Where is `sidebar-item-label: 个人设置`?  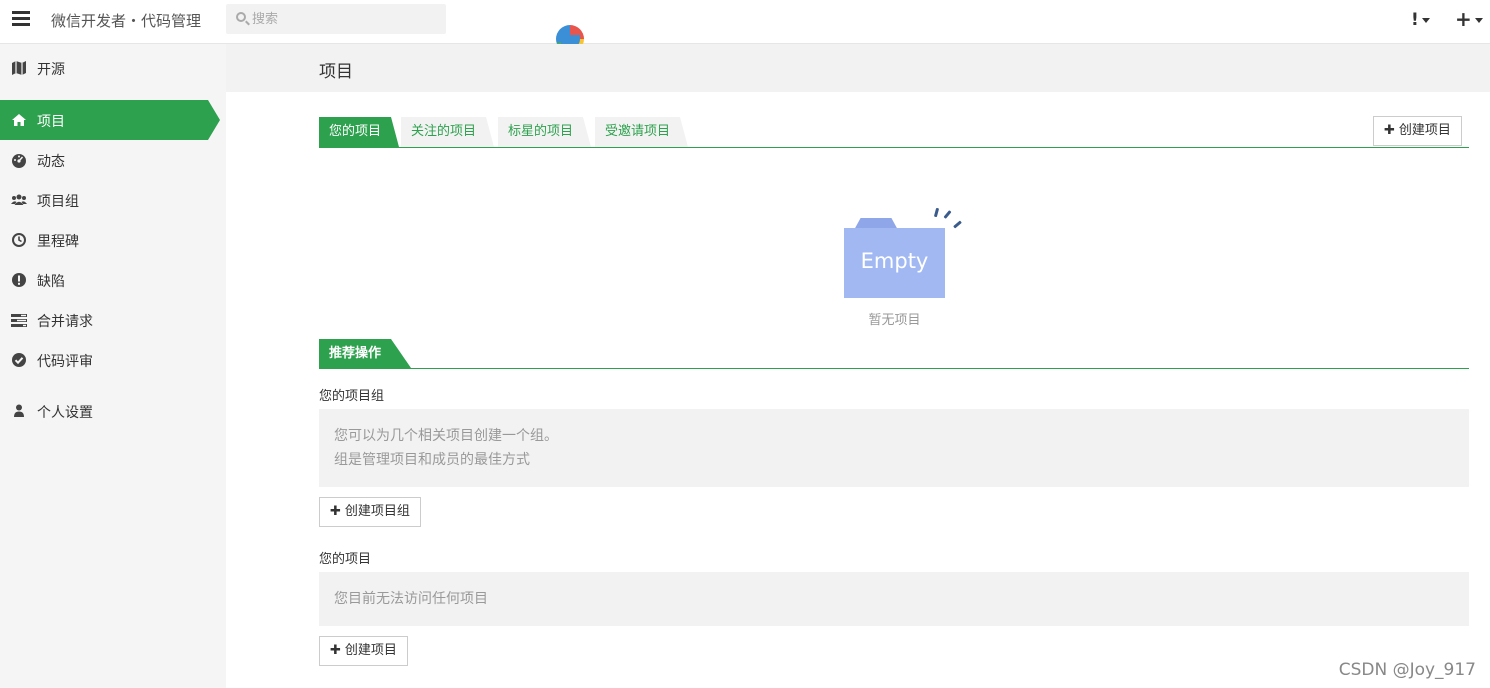 sidebar-item-label: 个人设置 is located at coordinates (65, 413).